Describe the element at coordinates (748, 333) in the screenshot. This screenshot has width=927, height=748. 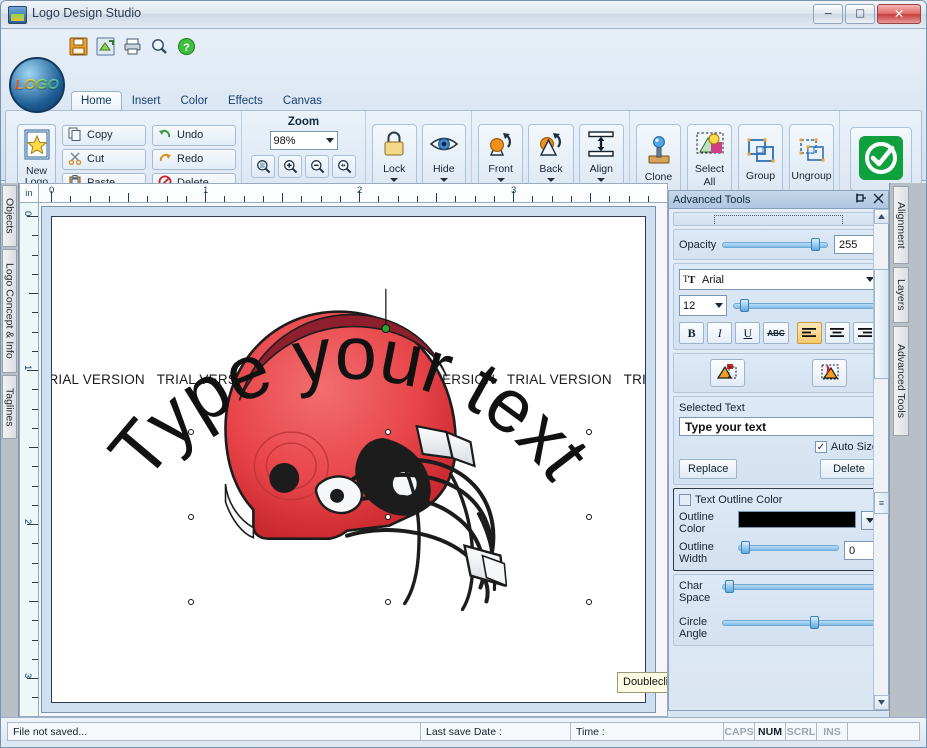
I see `underline-button: U` at that location.